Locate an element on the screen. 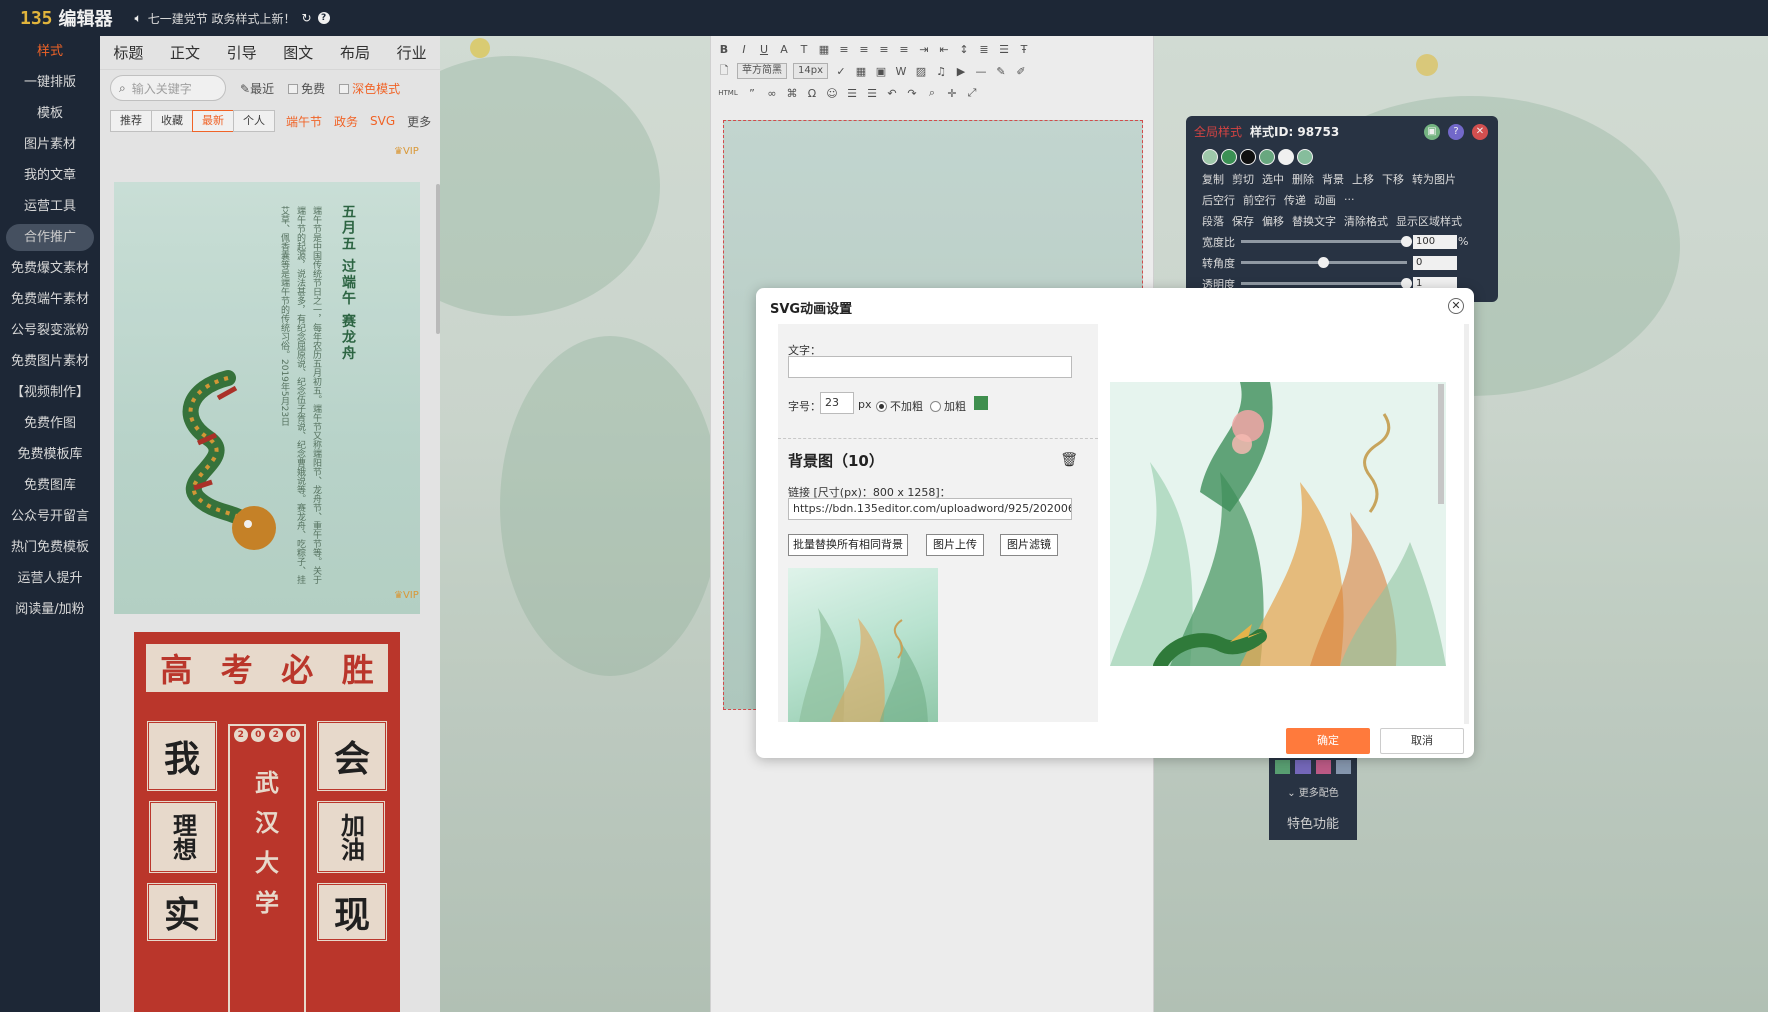  bold-radio is located at coordinates (935, 406).